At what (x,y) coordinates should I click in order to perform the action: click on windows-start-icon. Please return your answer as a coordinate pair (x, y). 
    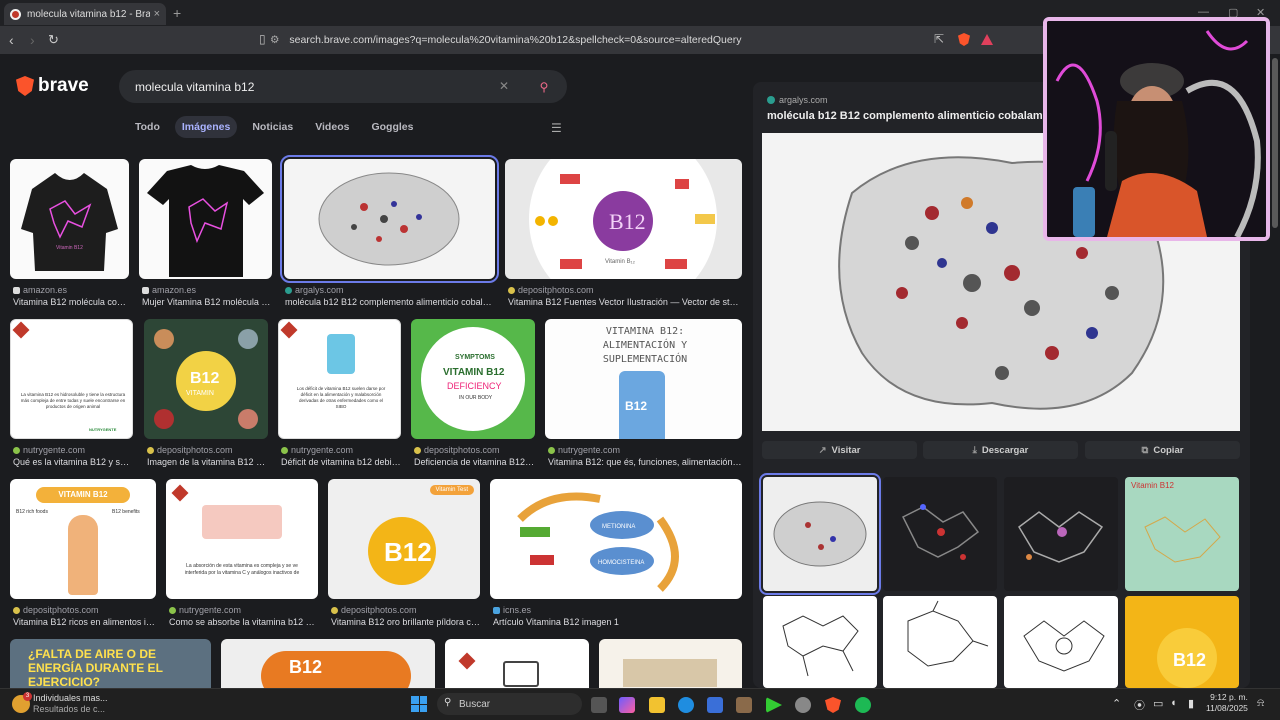
    Looking at the image, I should click on (419, 704).